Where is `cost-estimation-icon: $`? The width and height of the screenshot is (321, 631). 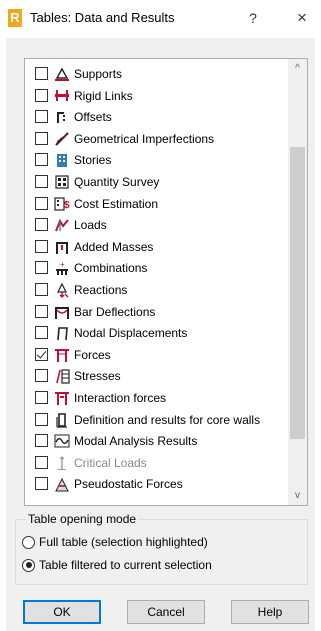
cost-estimation-icon: $ is located at coordinates (62, 204).